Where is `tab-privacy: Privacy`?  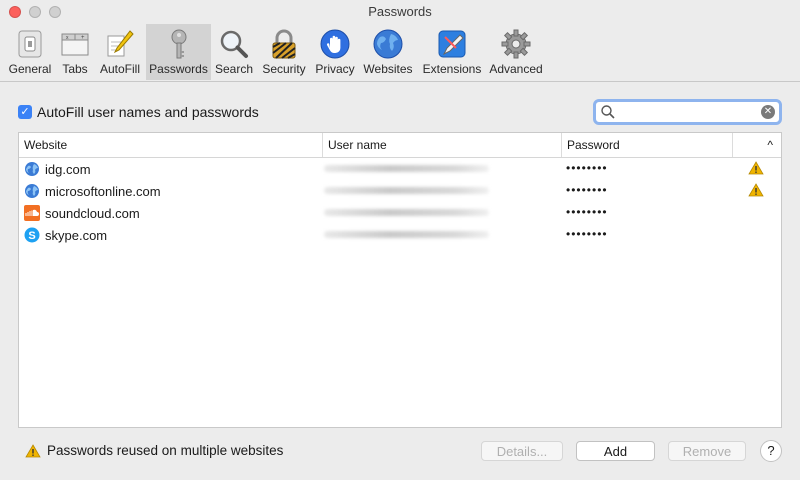
tab-privacy: Privacy is located at coordinates (335, 52).